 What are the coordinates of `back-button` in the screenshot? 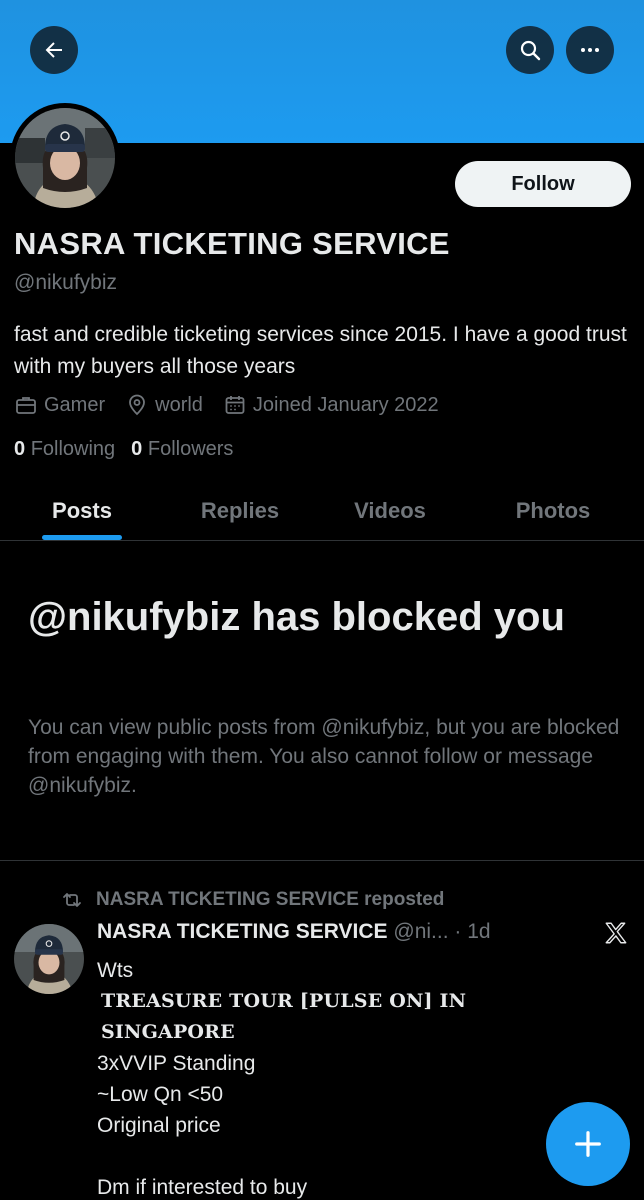 It's located at (54, 50).